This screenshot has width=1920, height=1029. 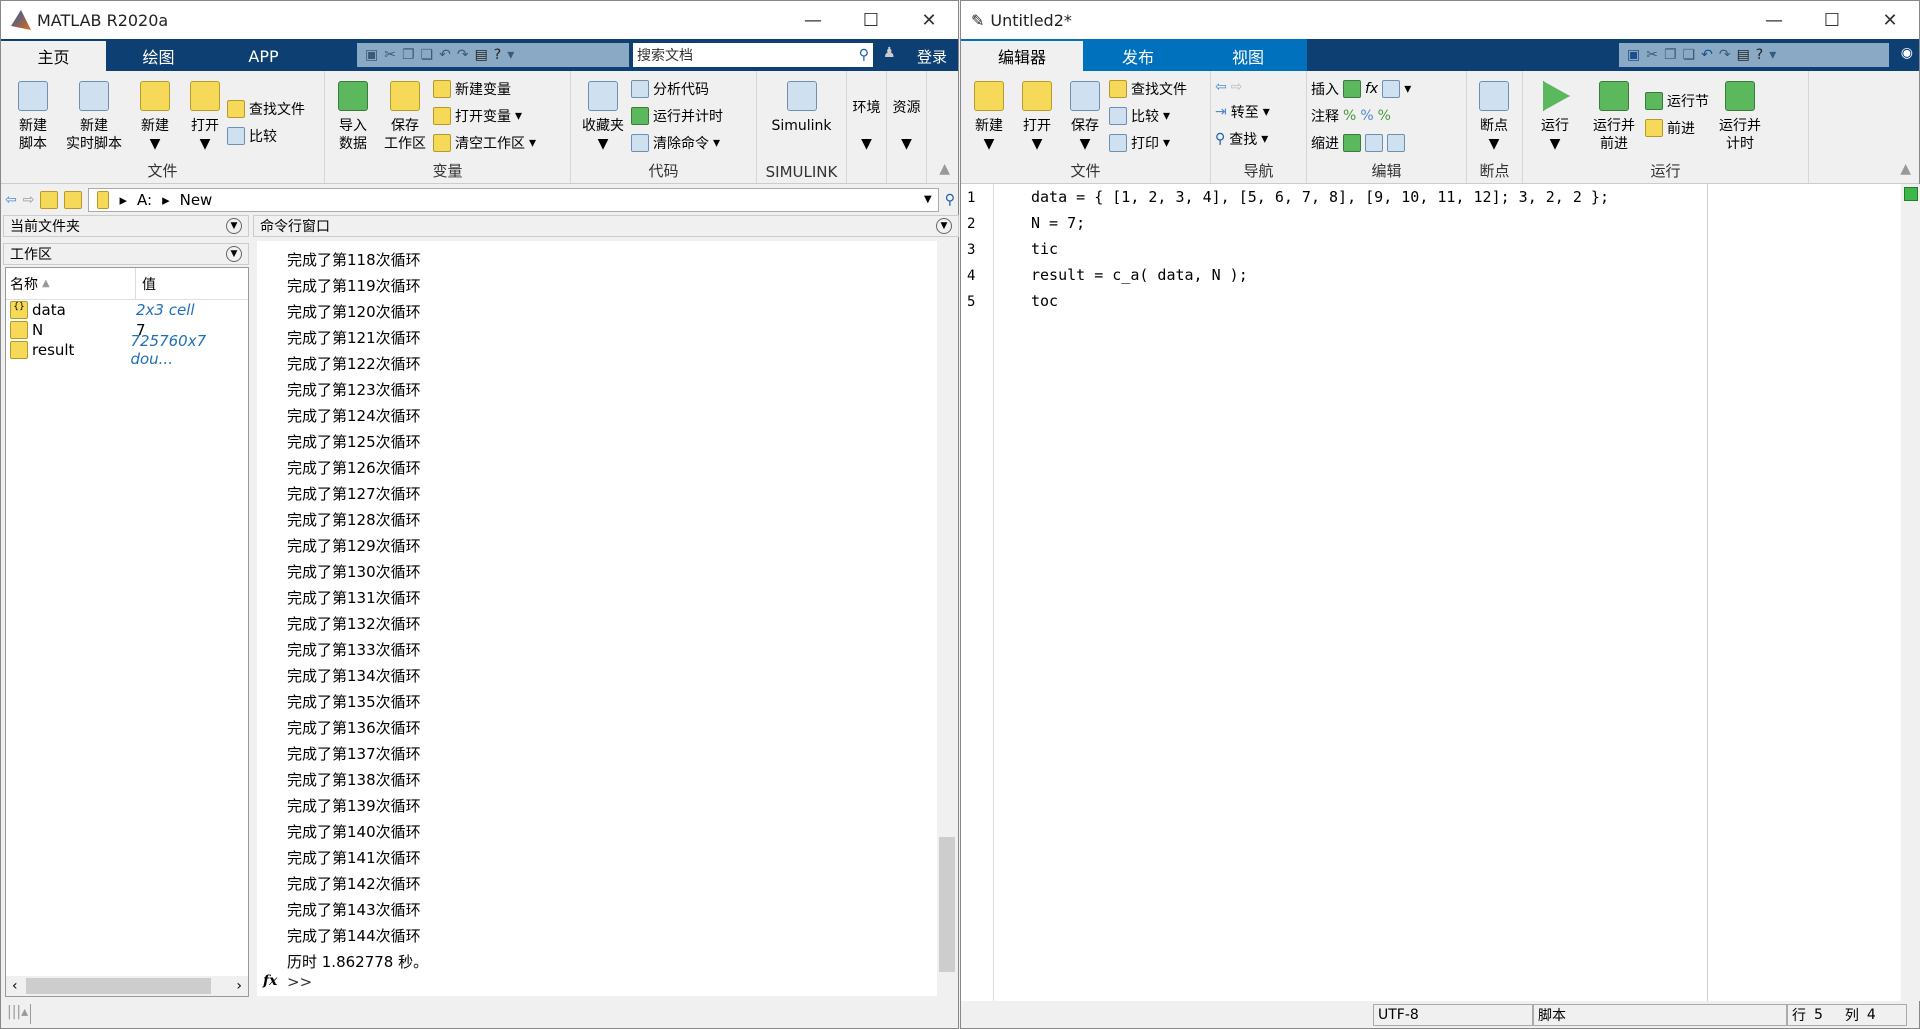 What do you see at coordinates (1148, 143) in the screenshot?
I see `print-button: 打印 ▾` at bounding box center [1148, 143].